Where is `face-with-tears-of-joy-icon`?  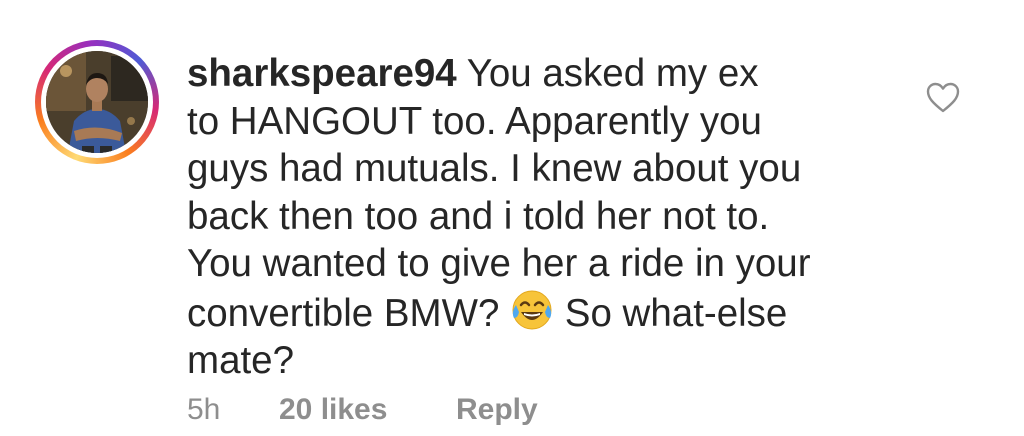 face-with-tears-of-joy-icon is located at coordinates (532, 310).